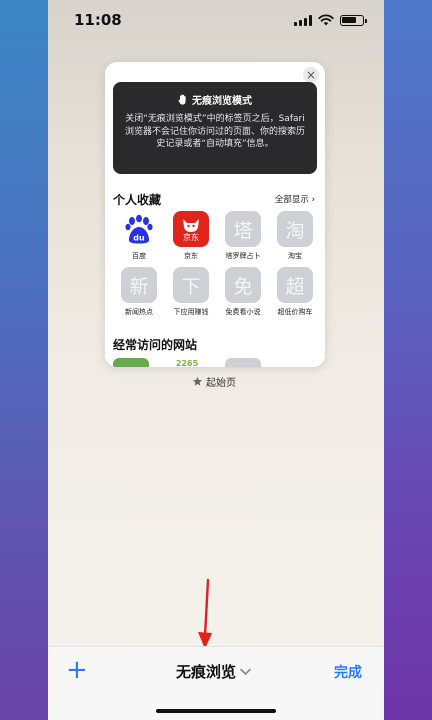  I want to click on battery-icon, so click(353, 20).